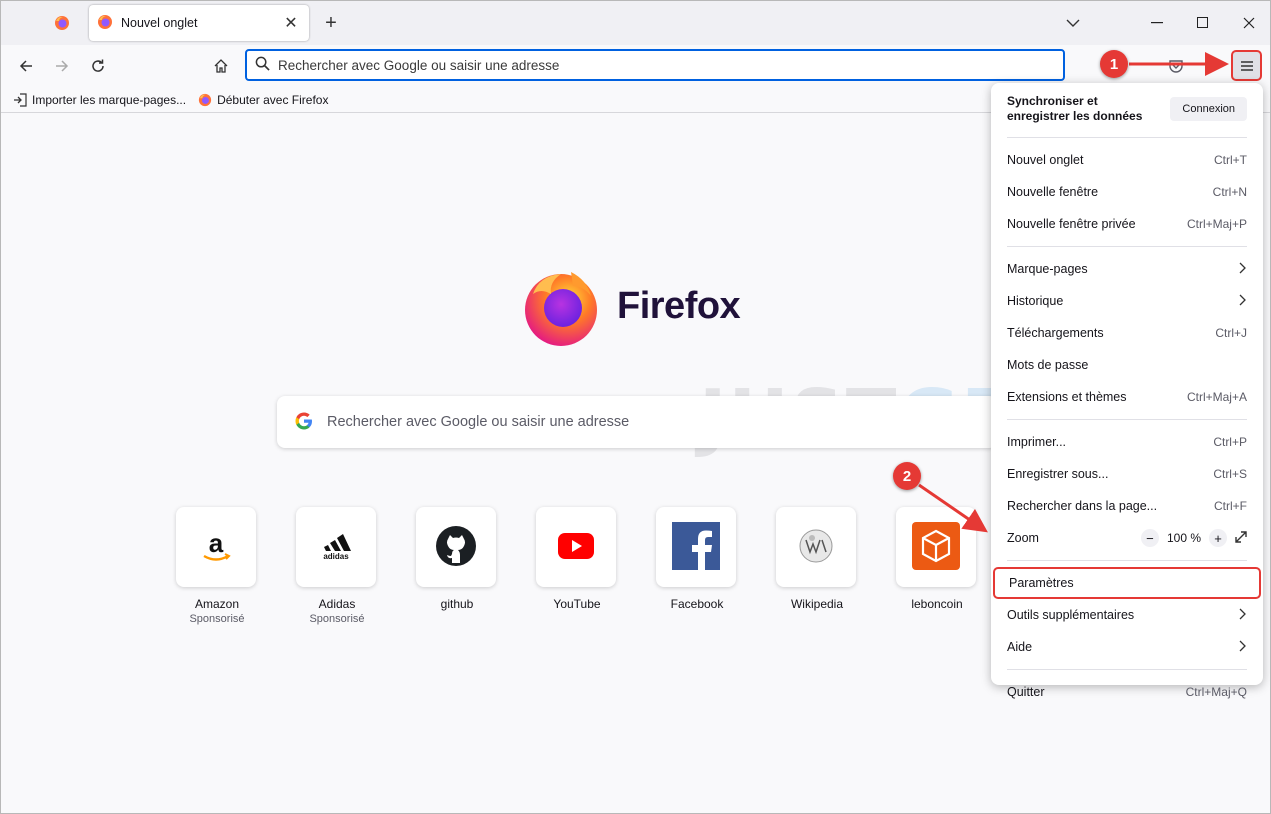  I want to click on maximize-button, so click(1203, 23).